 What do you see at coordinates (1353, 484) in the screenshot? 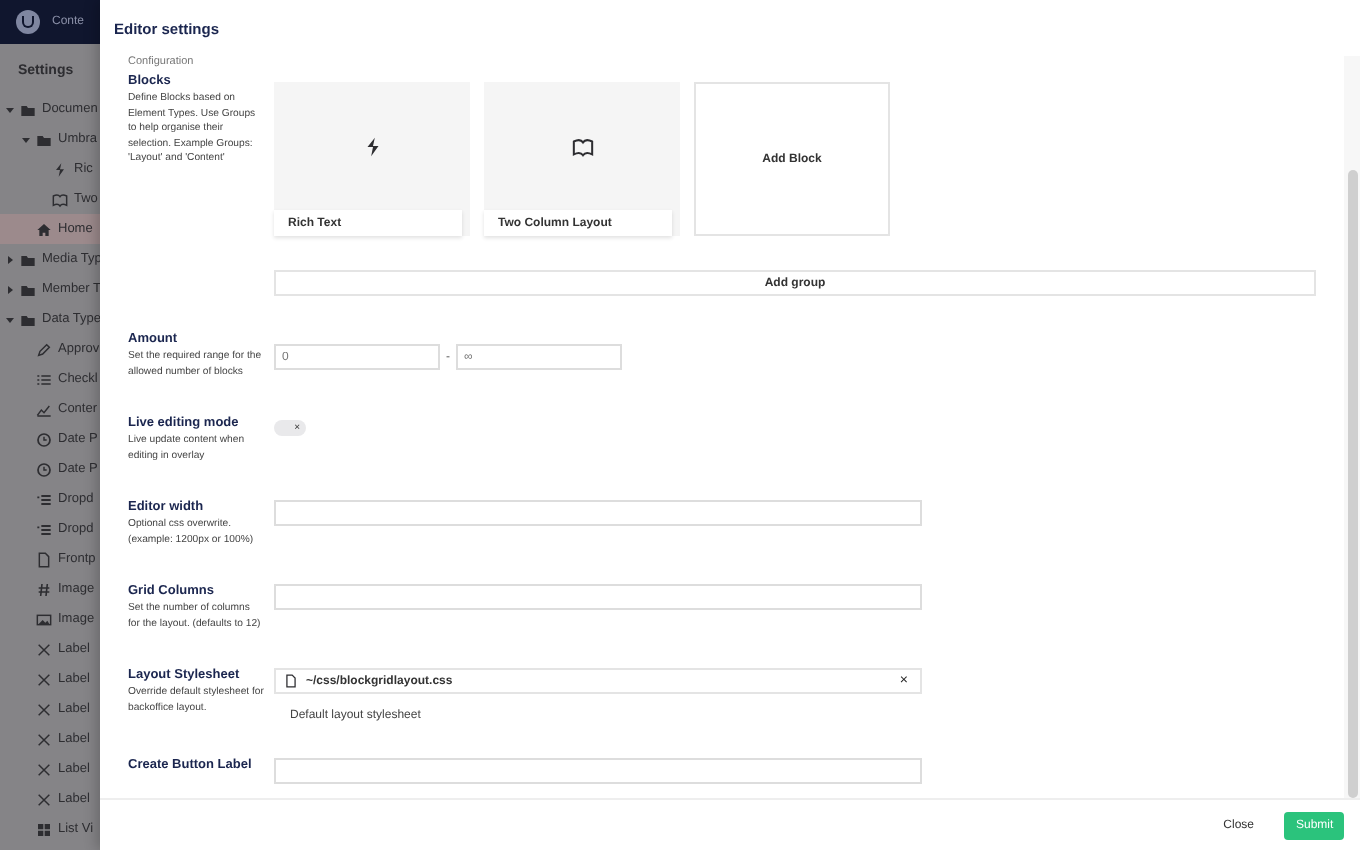
I see `scrollbar-thumb` at bounding box center [1353, 484].